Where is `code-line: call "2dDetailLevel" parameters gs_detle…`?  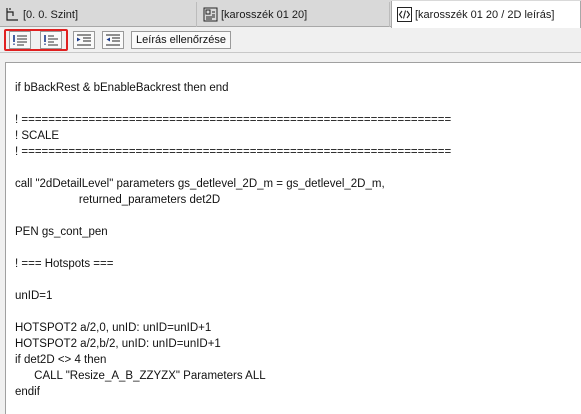 code-line: call "2dDetailLevel" parameters gs_detle… is located at coordinates (200, 184).